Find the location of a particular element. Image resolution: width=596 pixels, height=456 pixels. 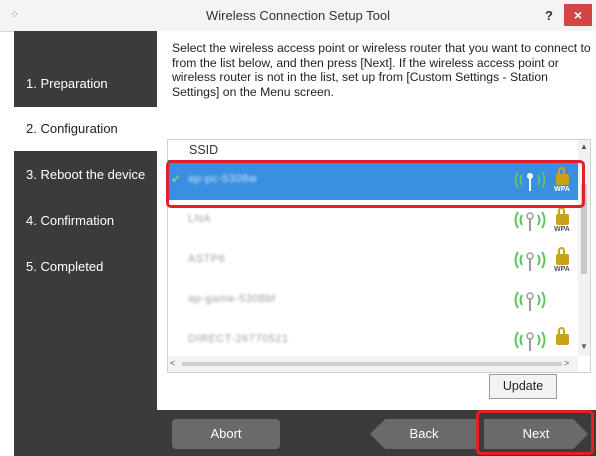

h-scroll-thumb is located at coordinates (372, 364).